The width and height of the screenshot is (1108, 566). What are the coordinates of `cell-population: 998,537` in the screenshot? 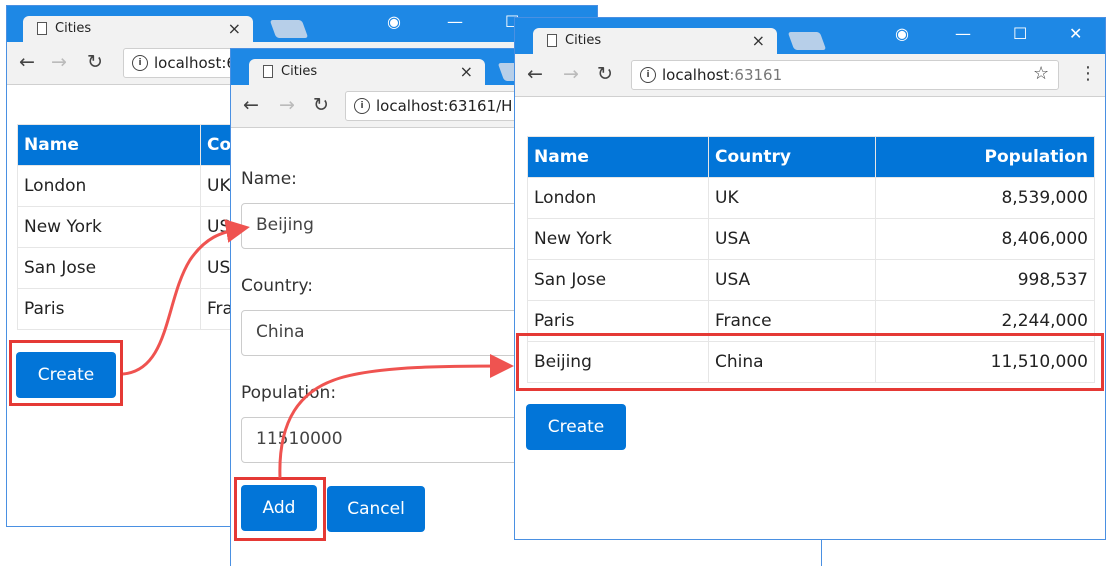 It's located at (985, 280).